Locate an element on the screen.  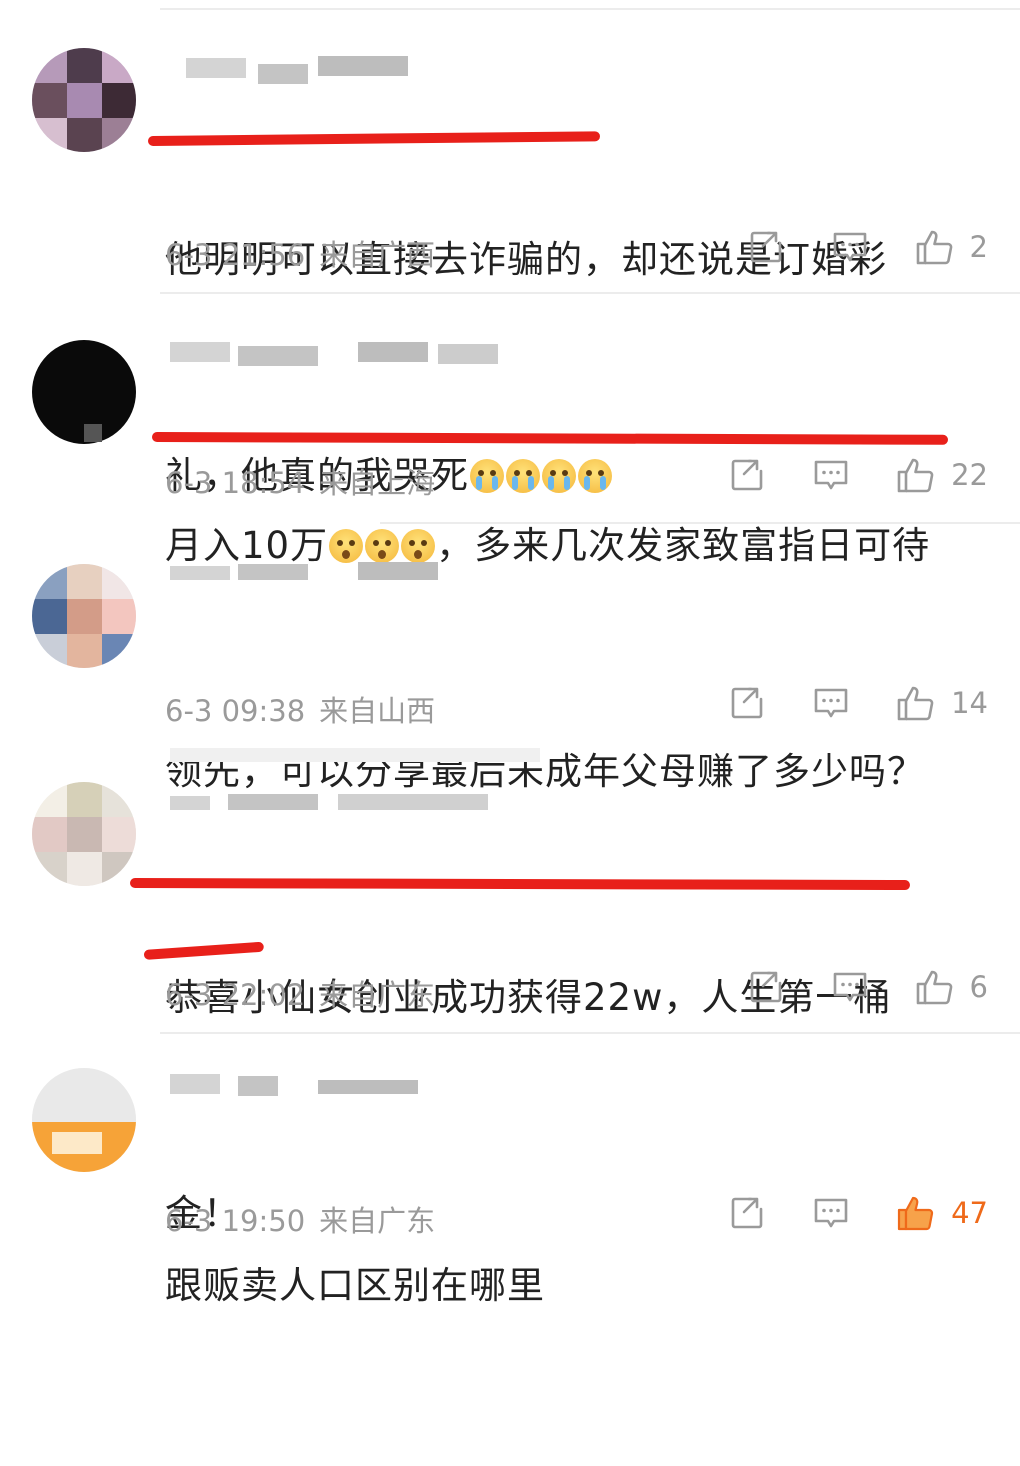
thumbs-up-filled-icon is located at coordinates (915, 1213).